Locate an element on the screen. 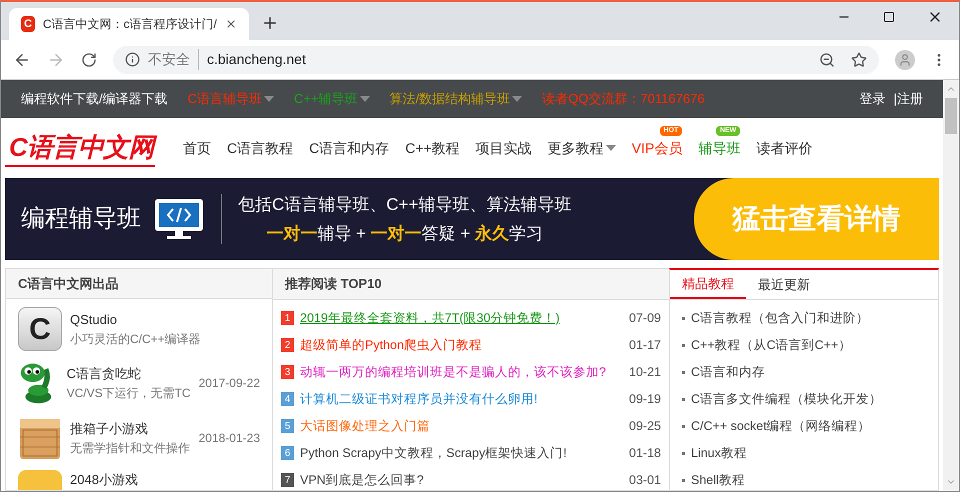 This screenshot has width=960, height=492. security-label: 不安全 is located at coordinates (173, 59).